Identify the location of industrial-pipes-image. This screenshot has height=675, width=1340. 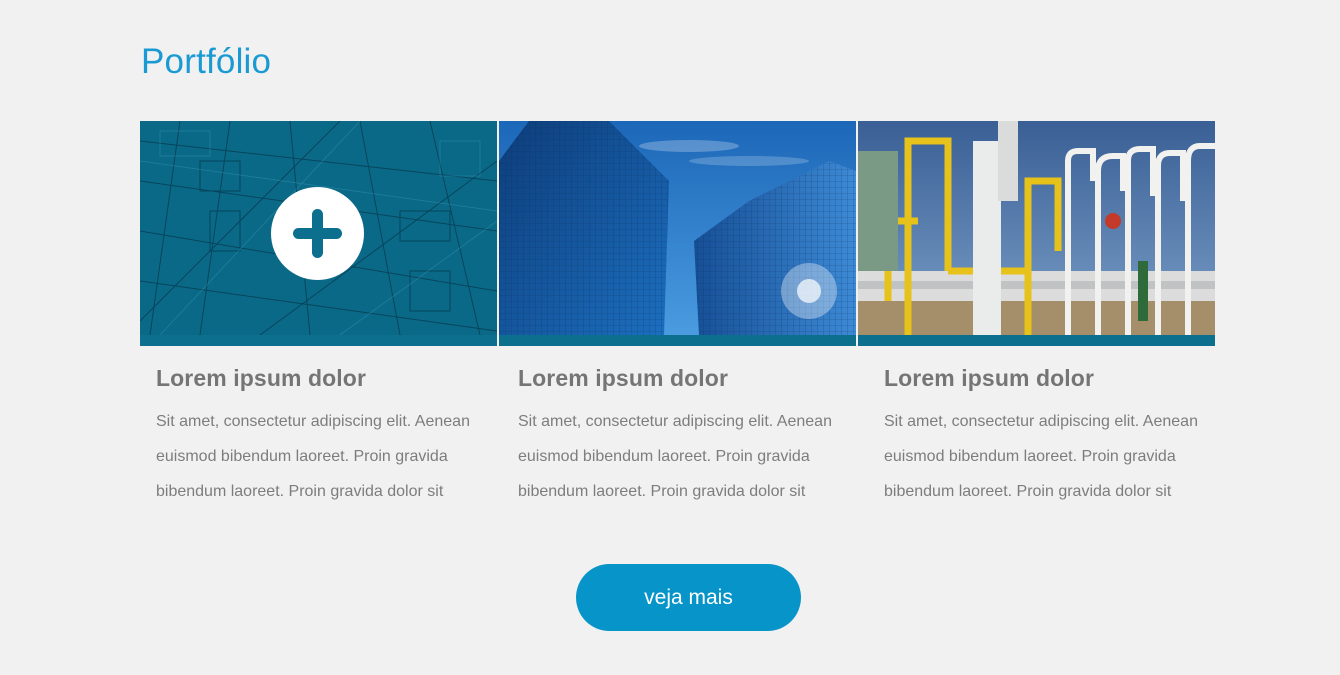
(1036, 228).